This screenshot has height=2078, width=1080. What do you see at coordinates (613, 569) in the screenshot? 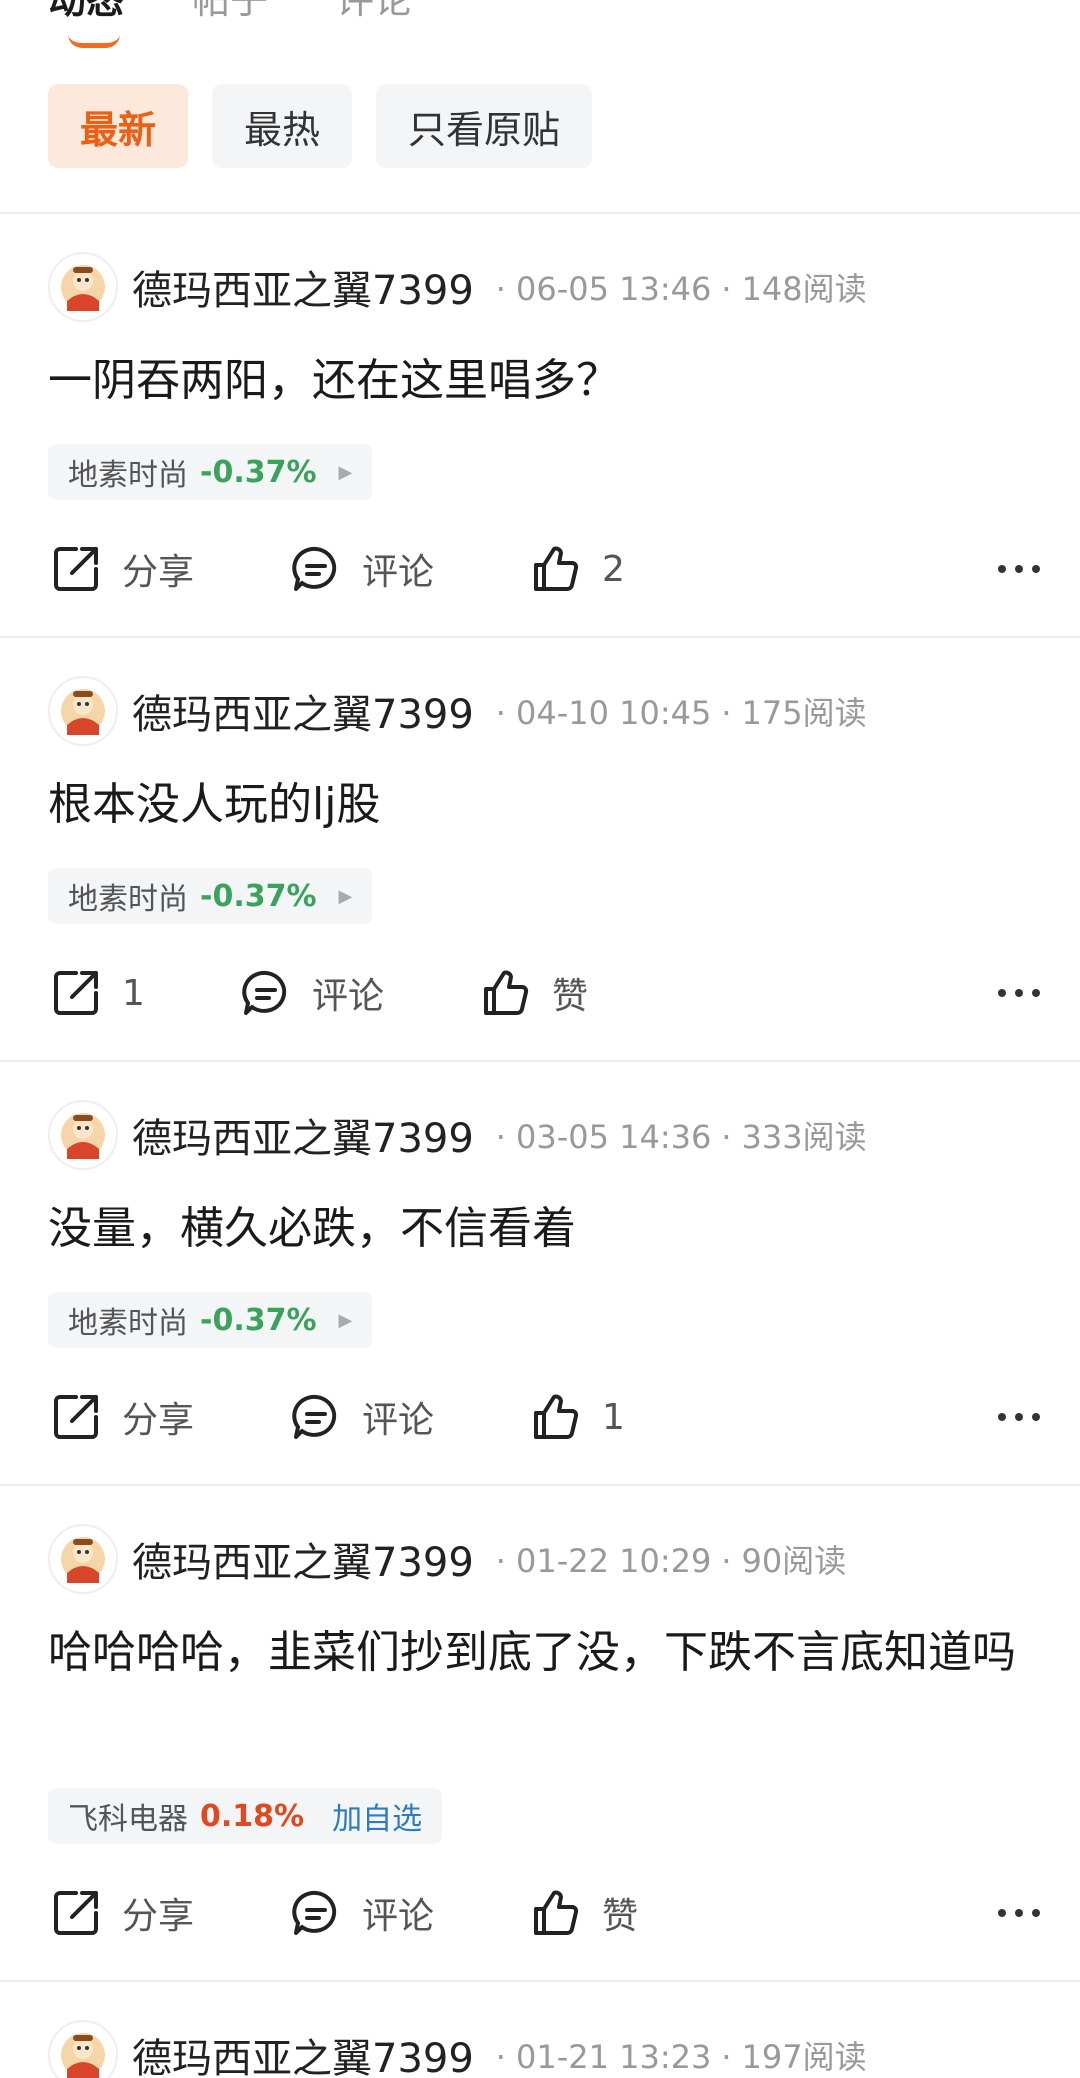
I see `like-count: 2` at bounding box center [613, 569].